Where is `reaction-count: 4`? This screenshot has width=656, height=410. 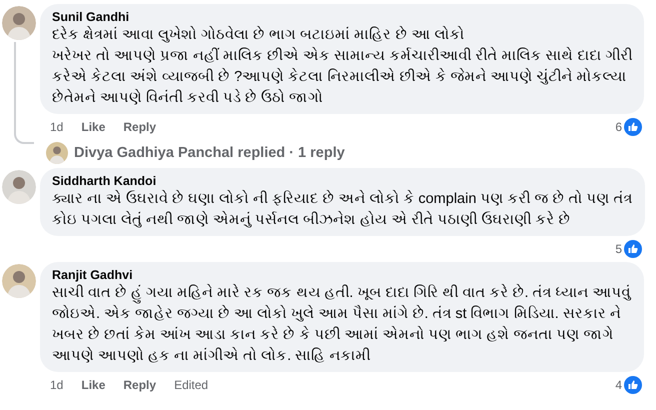 reaction-count: 4 is located at coordinates (618, 385).